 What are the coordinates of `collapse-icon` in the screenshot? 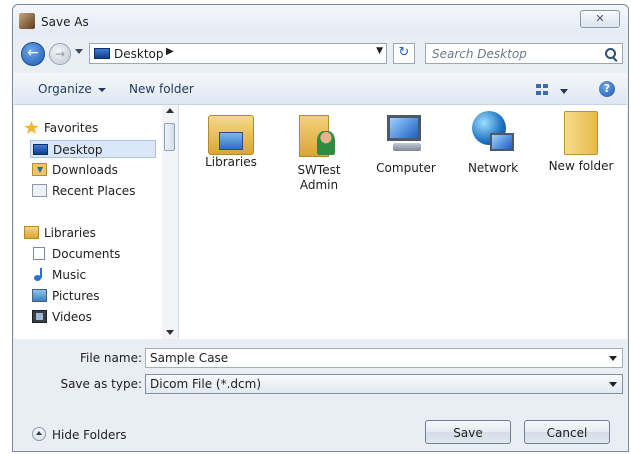 It's located at (39, 434).